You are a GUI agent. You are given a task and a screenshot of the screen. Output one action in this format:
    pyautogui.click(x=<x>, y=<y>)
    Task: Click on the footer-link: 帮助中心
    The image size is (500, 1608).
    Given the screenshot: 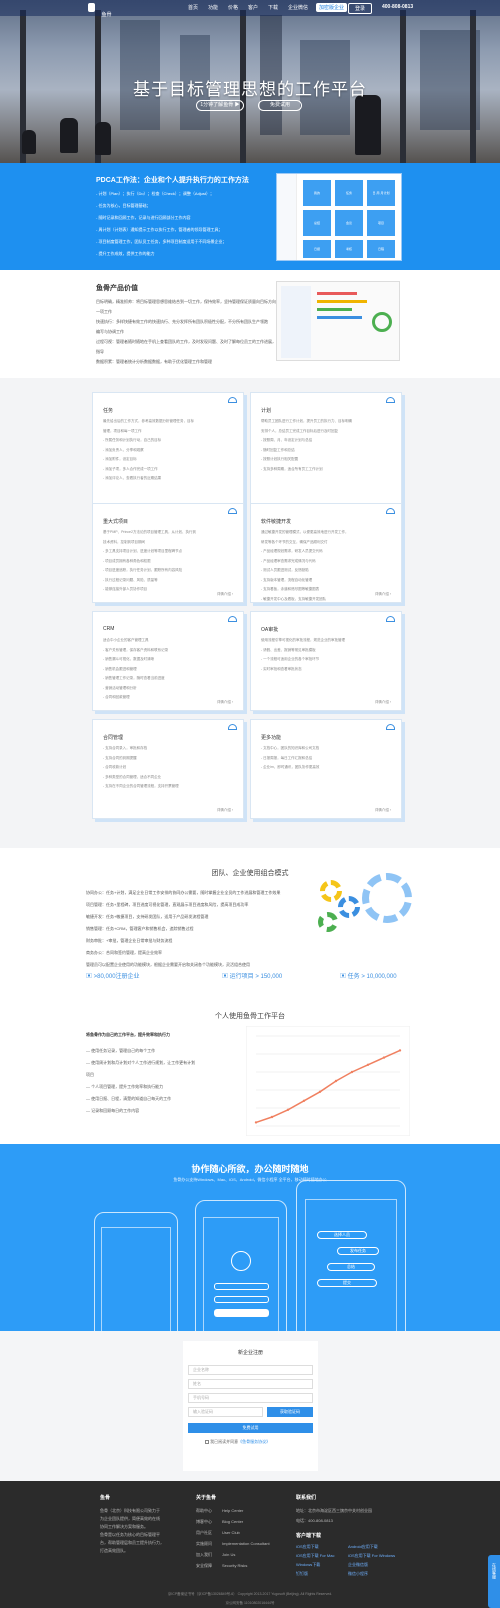 What is the action you would take?
    pyautogui.click(x=204, y=1511)
    